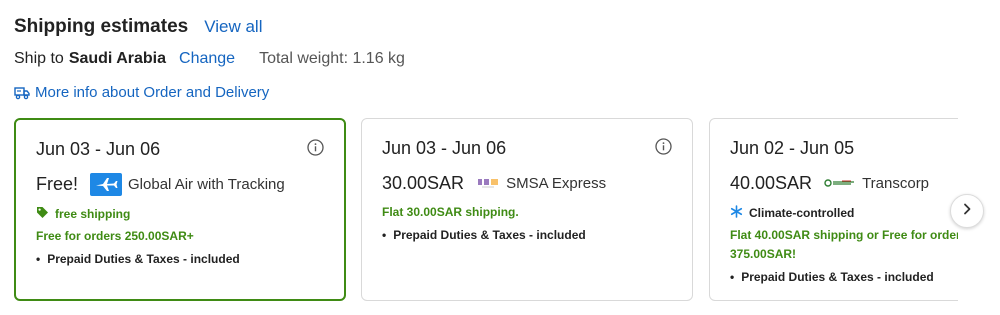  Describe the element at coordinates (450, 212) in the screenshot. I see `promo-text: Flat 30.00SAR shipping.` at that location.